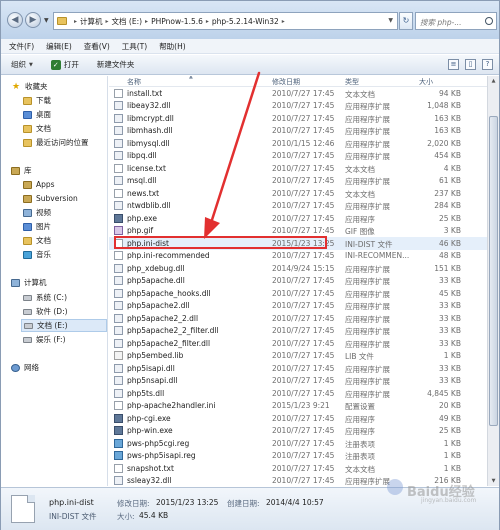 The width and height of the screenshot is (500, 530). I want to click on nav-network: 网络, so click(64, 367).